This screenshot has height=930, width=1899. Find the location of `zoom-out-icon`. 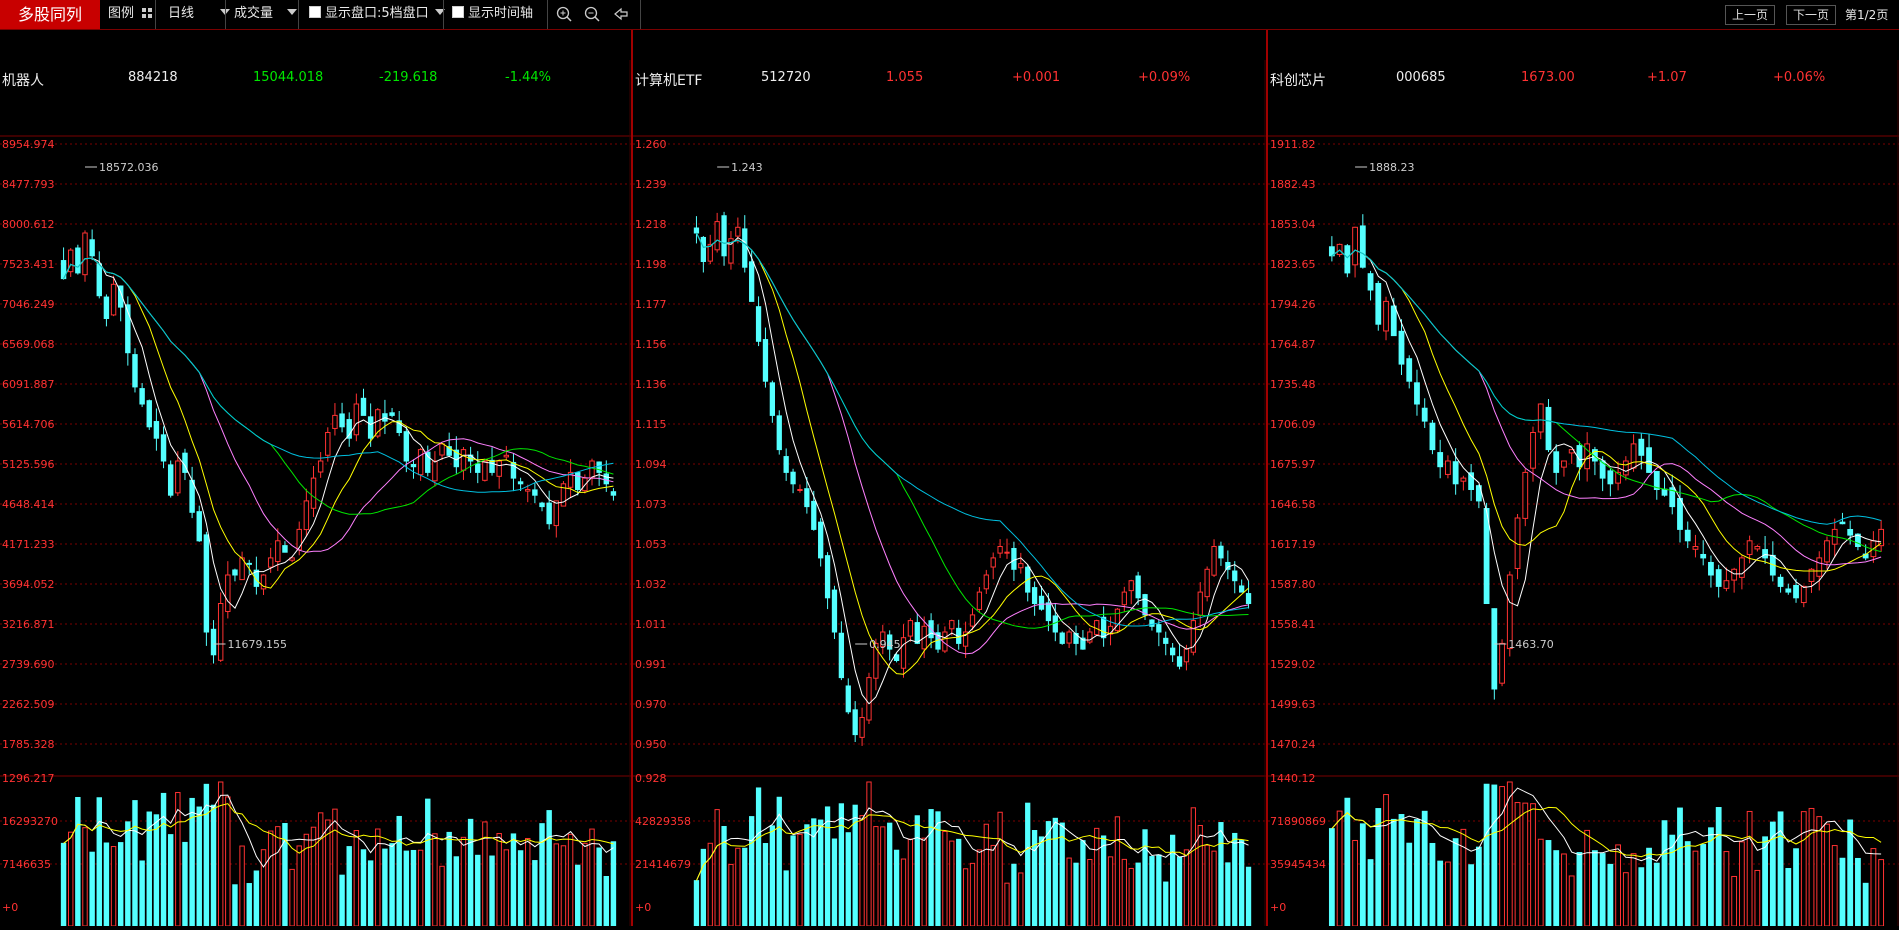

zoom-out-icon is located at coordinates (592, 14).